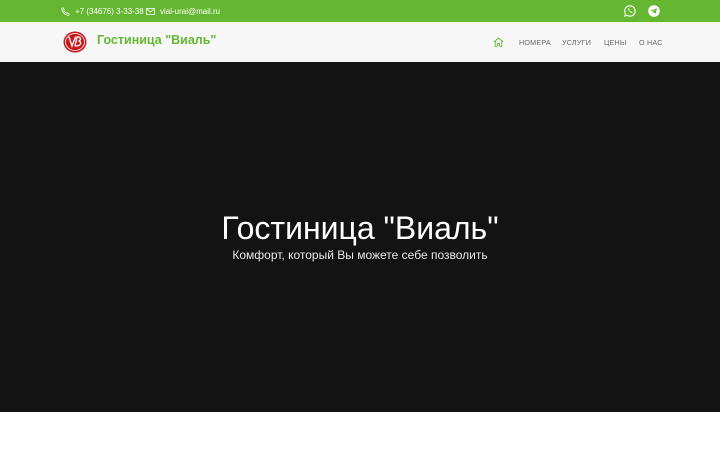 The width and height of the screenshot is (720, 450). I want to click on email-address: vial-urai@mail.ru, so click(190, 11).